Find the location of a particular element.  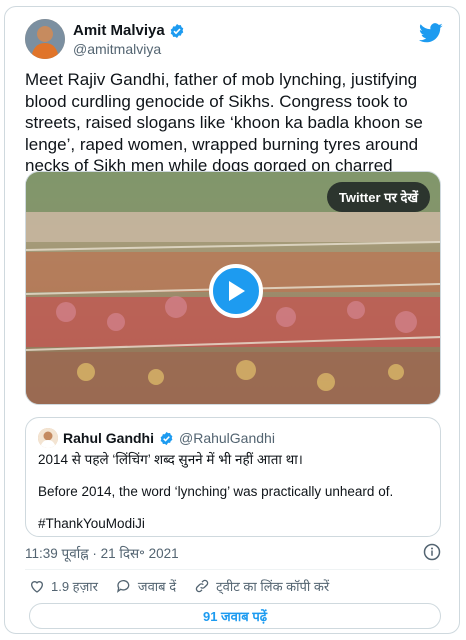

copy-link-button: ट्वीट का लिंक कॉपी करें is located at coordinates (261, 586).